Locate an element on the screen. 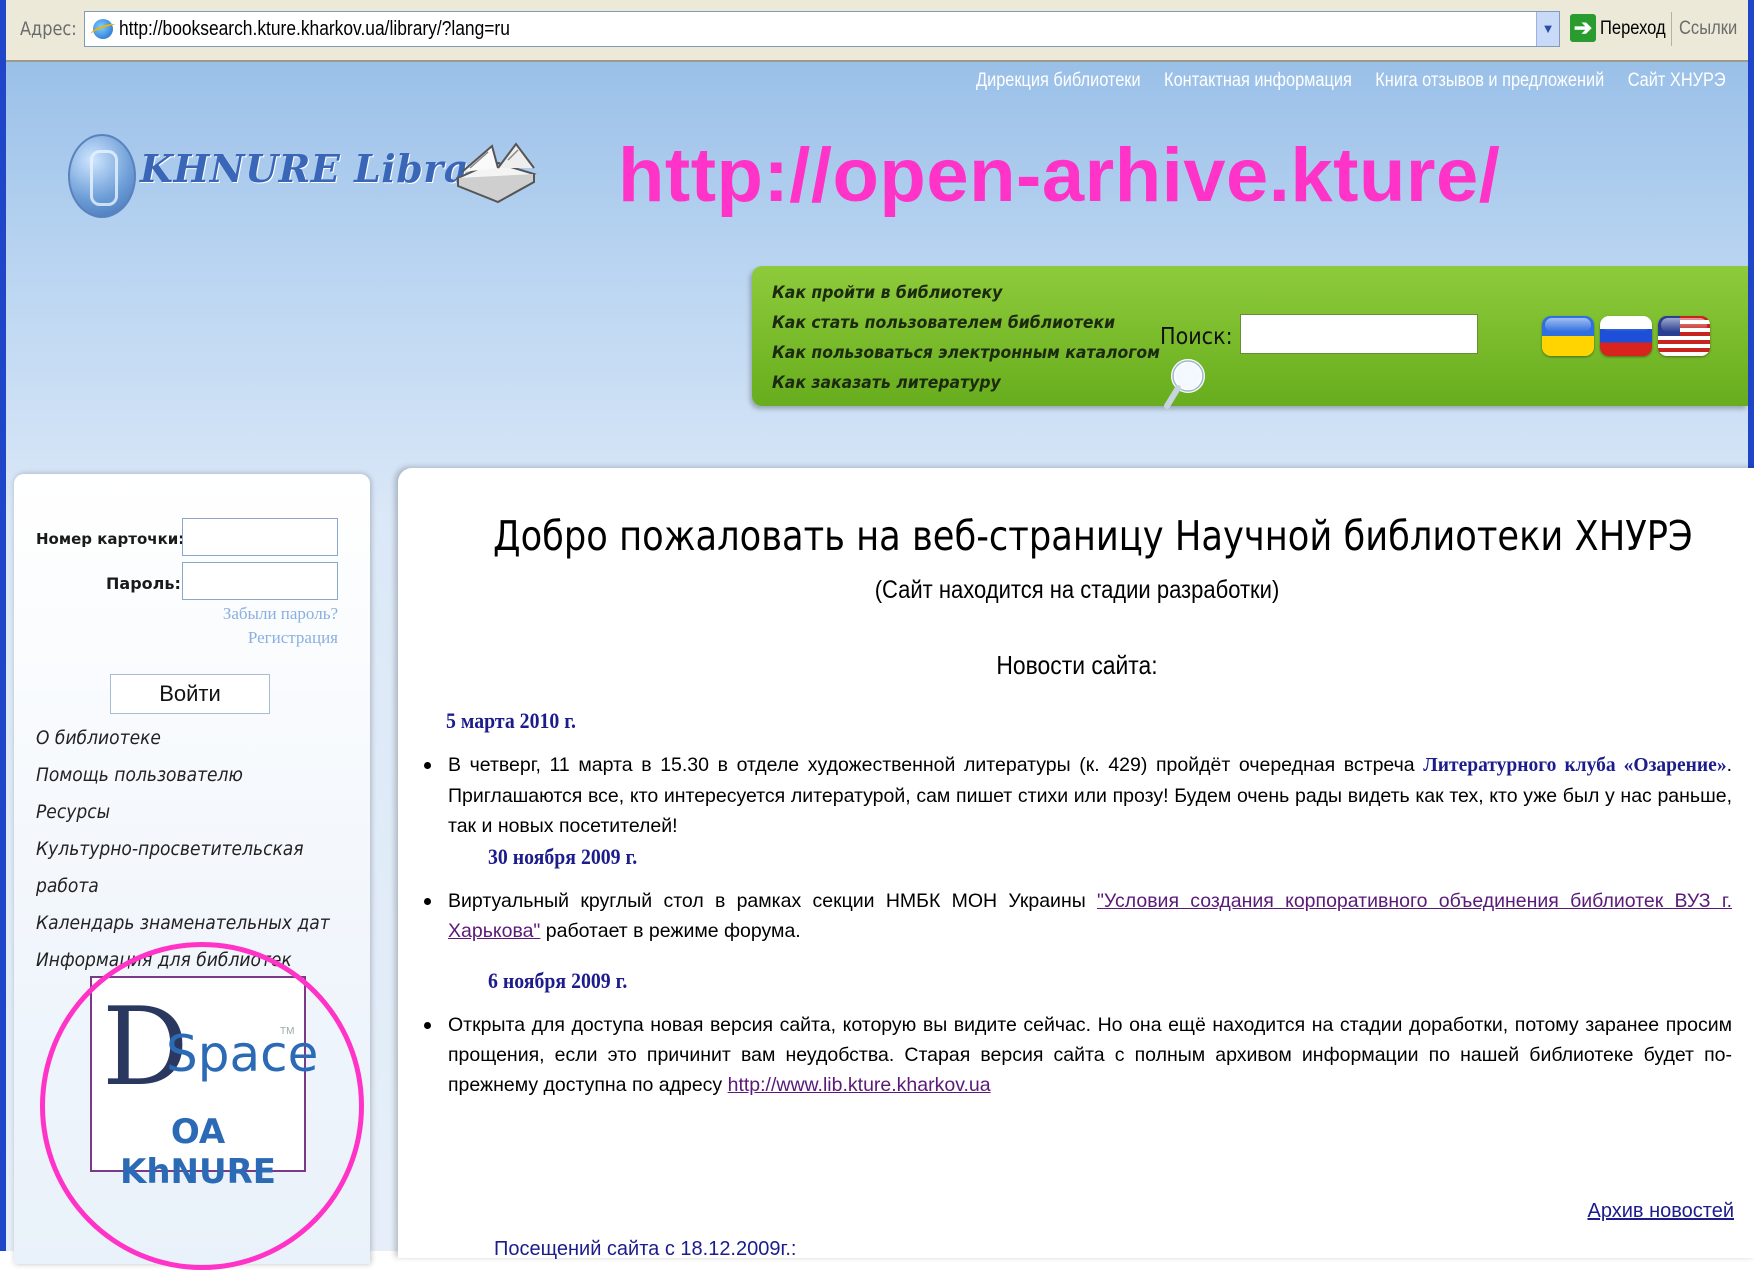 The width and height of the screenshot is (1754, 1270). overlay-url-annotation: http://open-arhive.kture/ is located at coordinates (1059, 175).